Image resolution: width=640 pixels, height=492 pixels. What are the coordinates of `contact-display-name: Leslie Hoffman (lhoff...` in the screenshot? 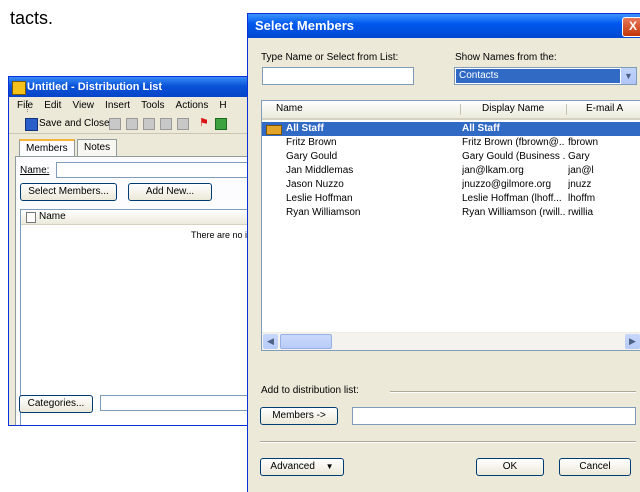 It's located at (512, 198).